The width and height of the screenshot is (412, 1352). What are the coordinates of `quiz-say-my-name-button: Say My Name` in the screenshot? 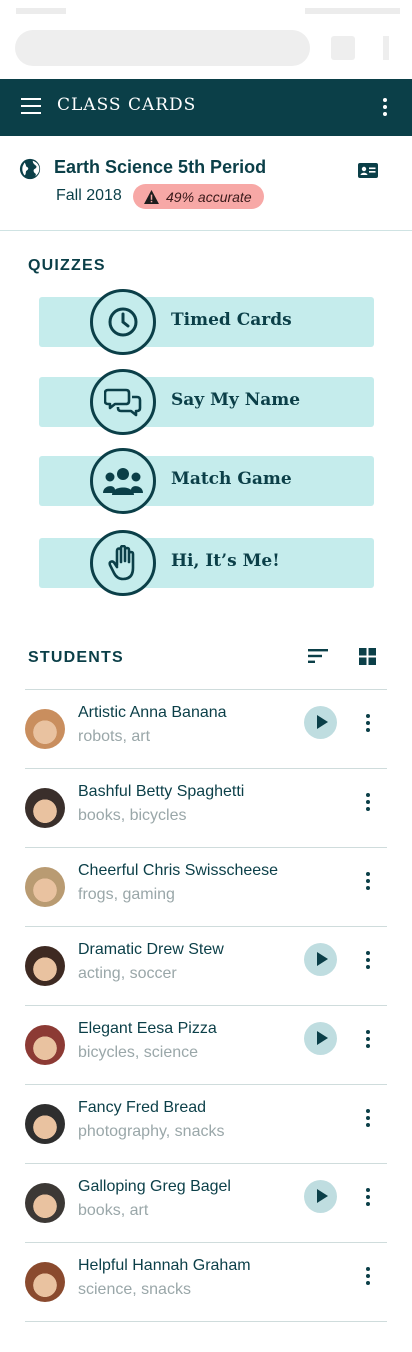 It's located at (206, 402).